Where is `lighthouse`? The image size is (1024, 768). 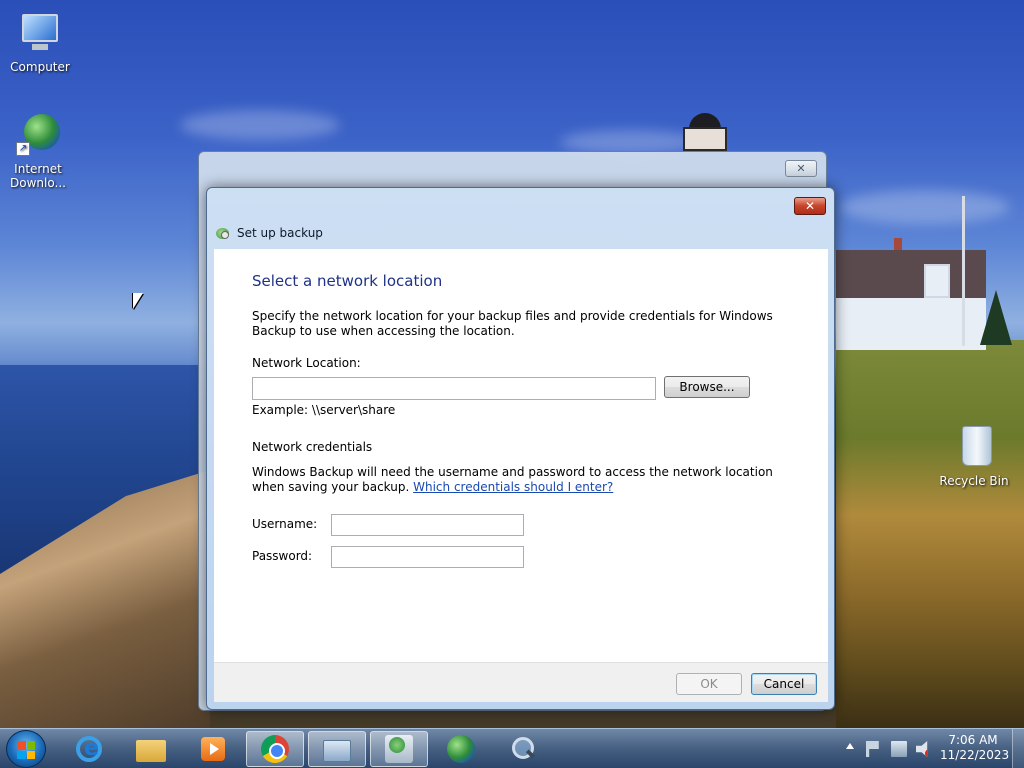 lighthouse is located at coordinates (705, 128).